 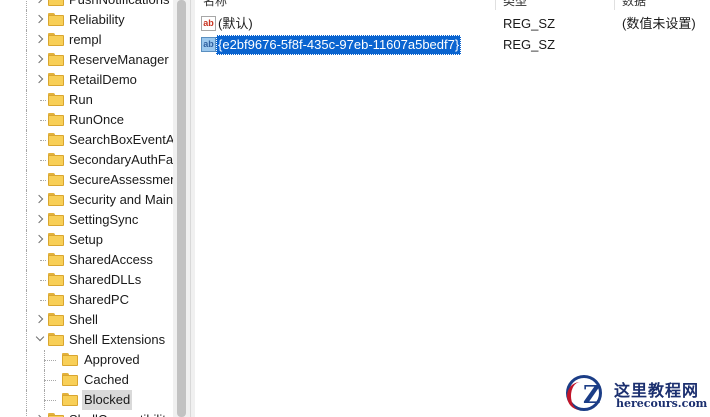 I want to click on value-name: {e2bf9676-5f8f-435c-97eb-11607a5bedf7}, so click(x=339, y=45).